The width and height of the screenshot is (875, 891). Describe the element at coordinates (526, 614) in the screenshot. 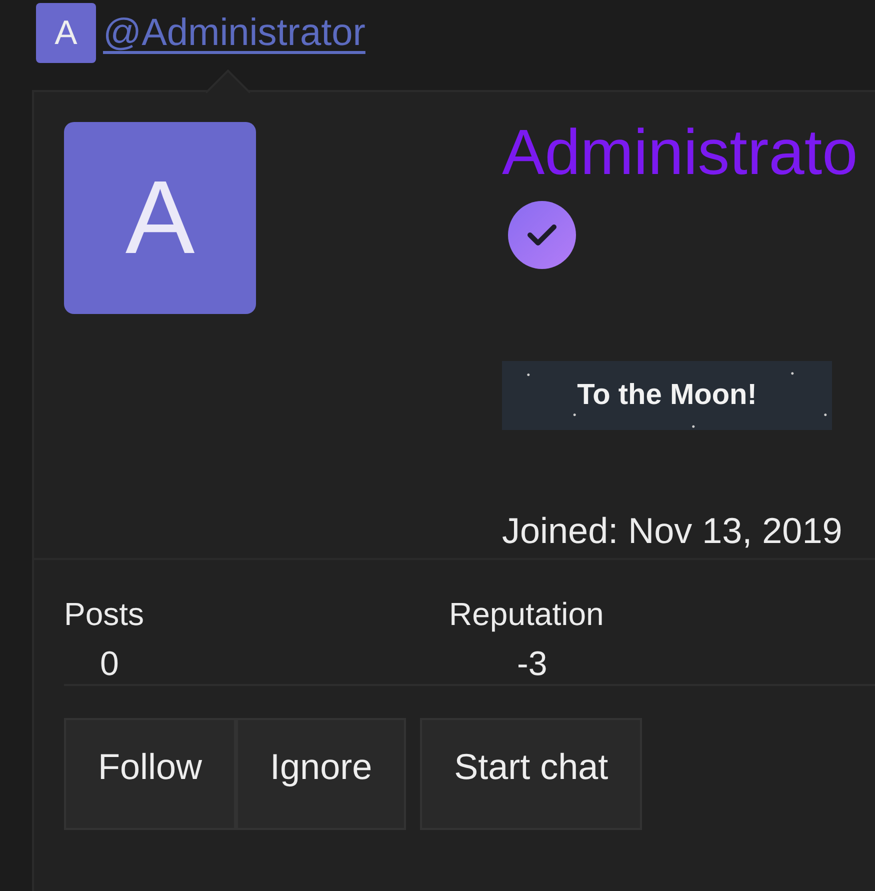

I see `stat-label: Reputation` at that location.